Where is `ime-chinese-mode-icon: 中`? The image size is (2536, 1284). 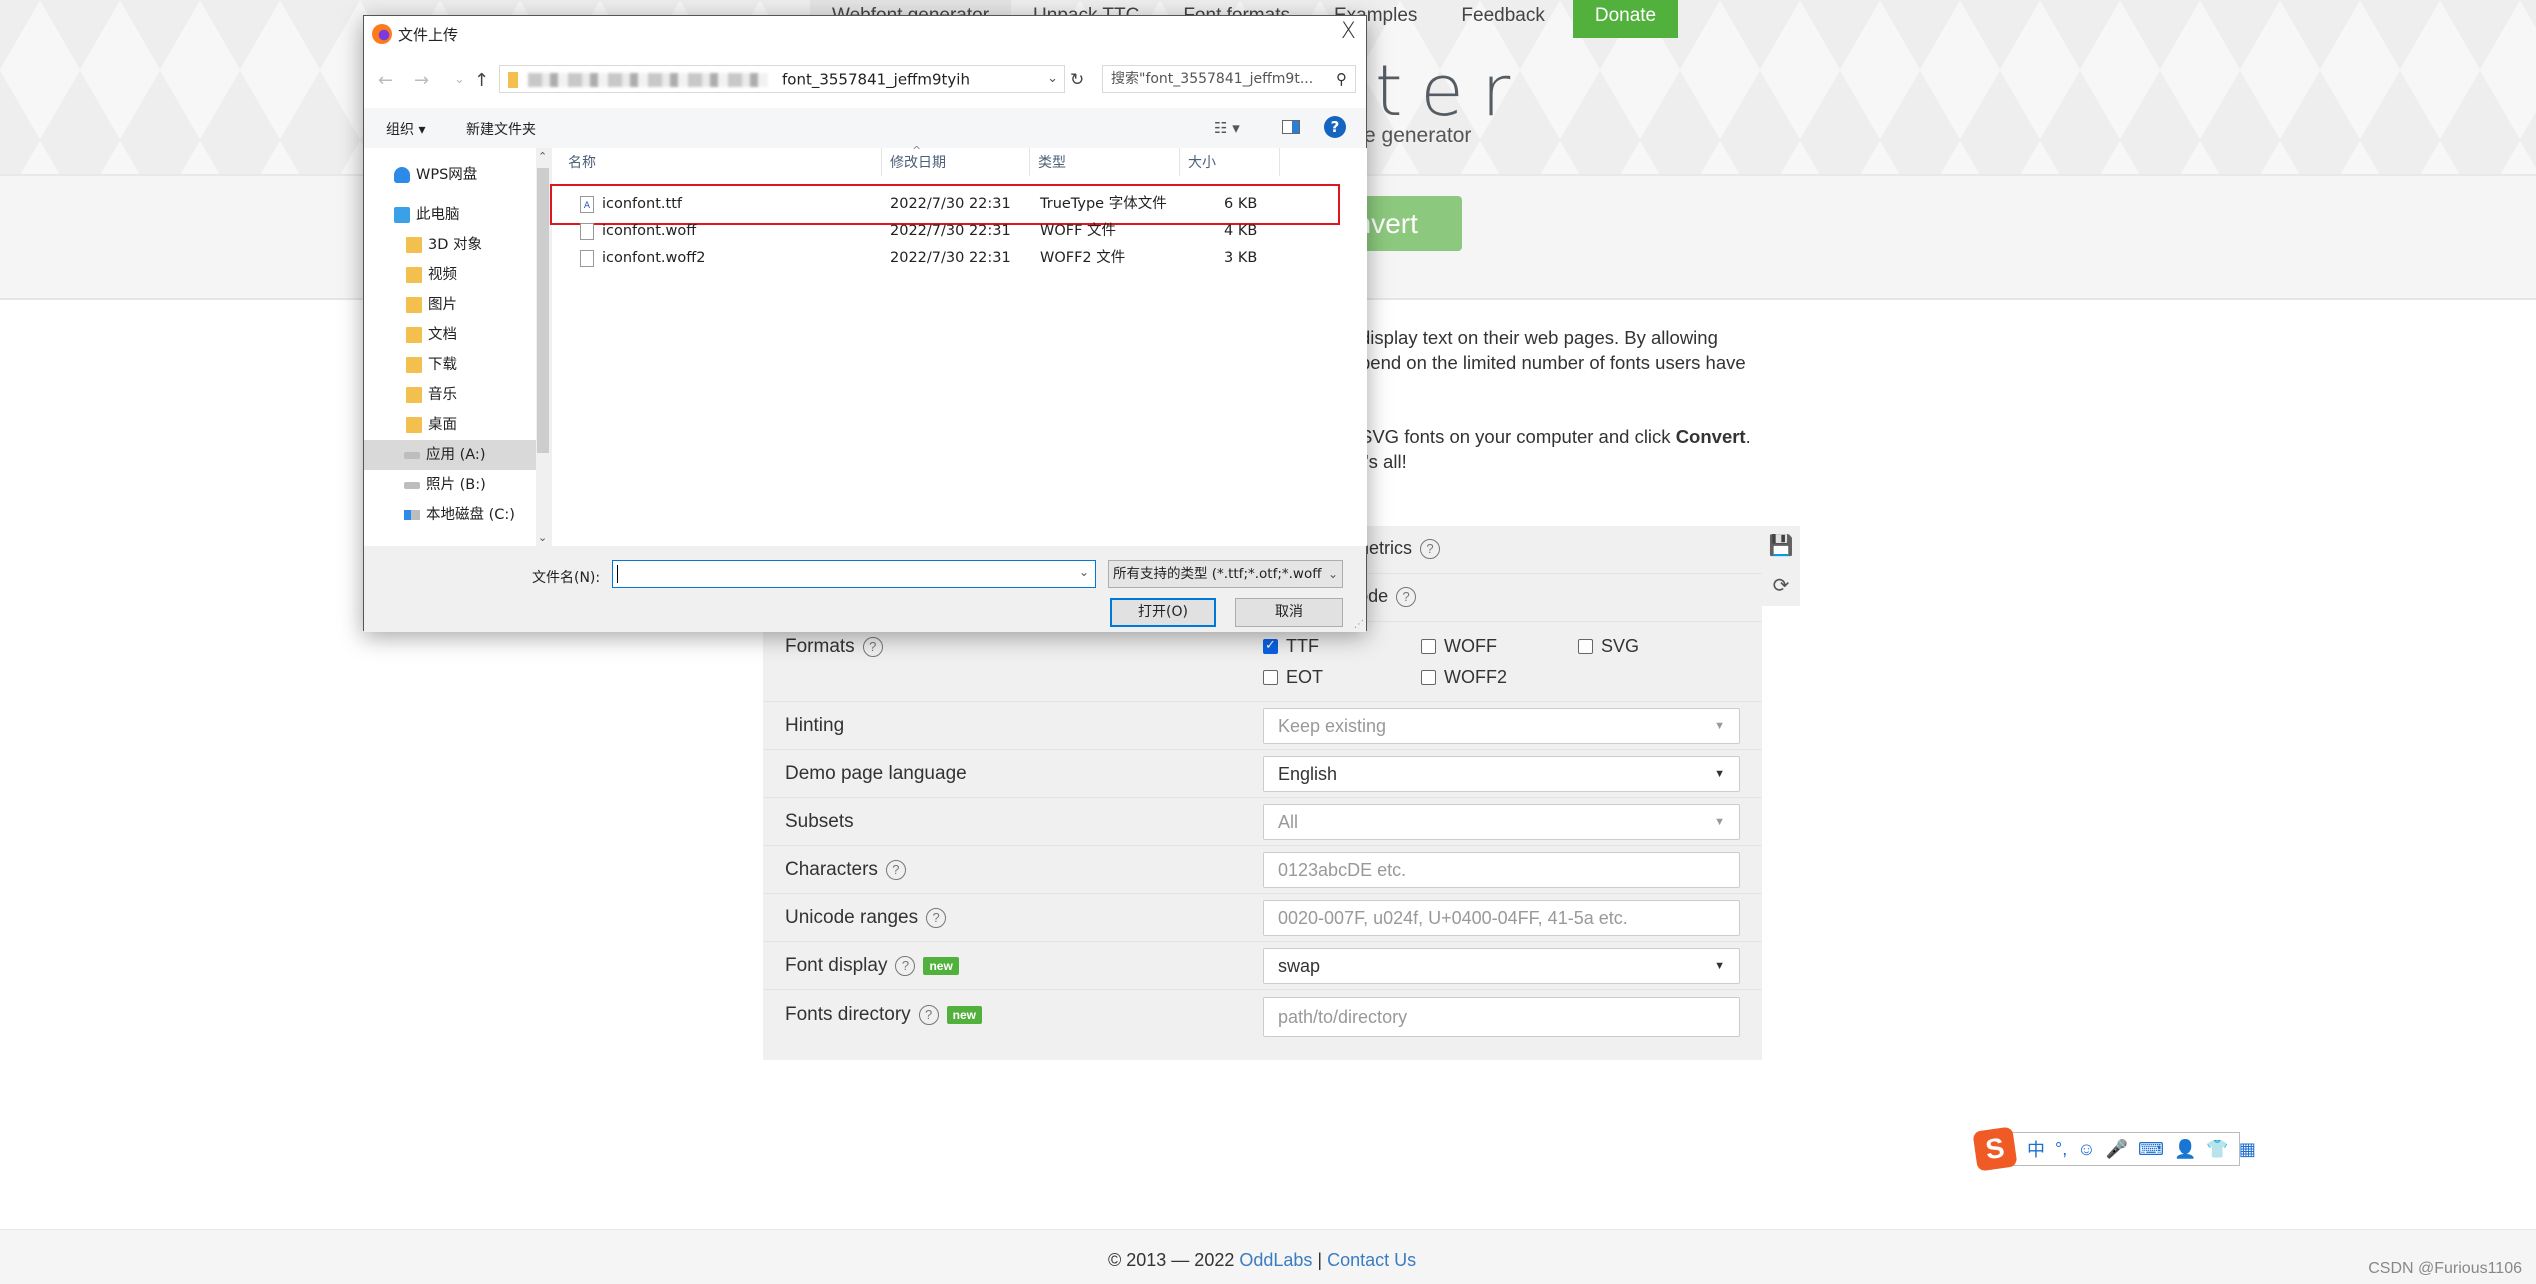
ime-chinese-mode-icon: 中 is located at coordinates (2036, 1149).